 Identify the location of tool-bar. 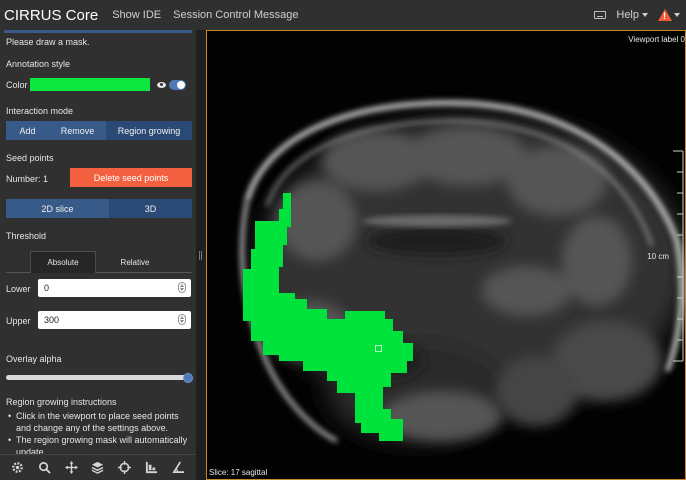
(98, 467).